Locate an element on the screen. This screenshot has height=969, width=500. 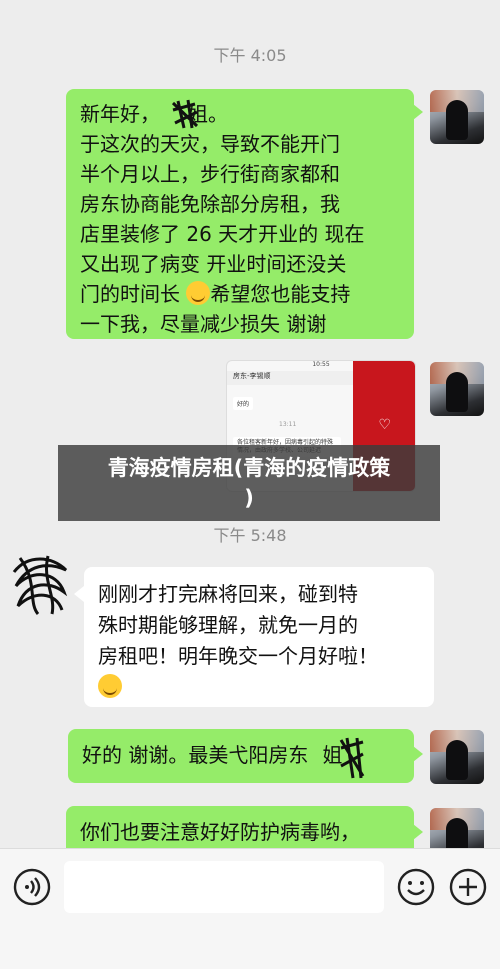
banner-line: 青海疫情房租(青海的疫情政策 is located at coordinates (249, 468).